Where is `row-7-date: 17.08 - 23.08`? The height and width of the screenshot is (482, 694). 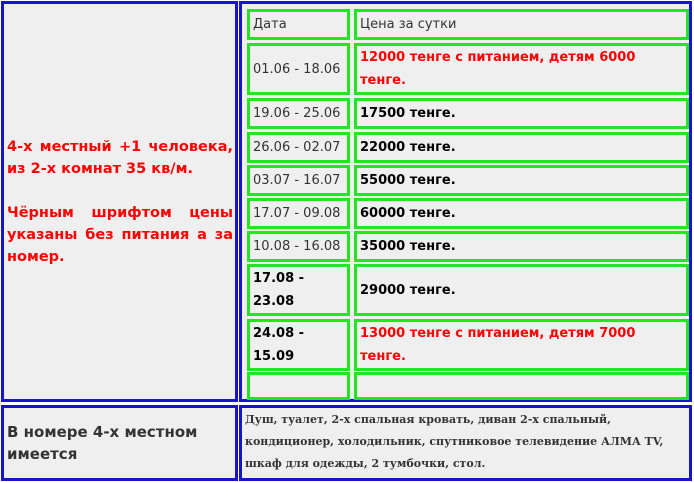
row-7-date: 17.08 - 23.08 is located at coordinates (298, 290).